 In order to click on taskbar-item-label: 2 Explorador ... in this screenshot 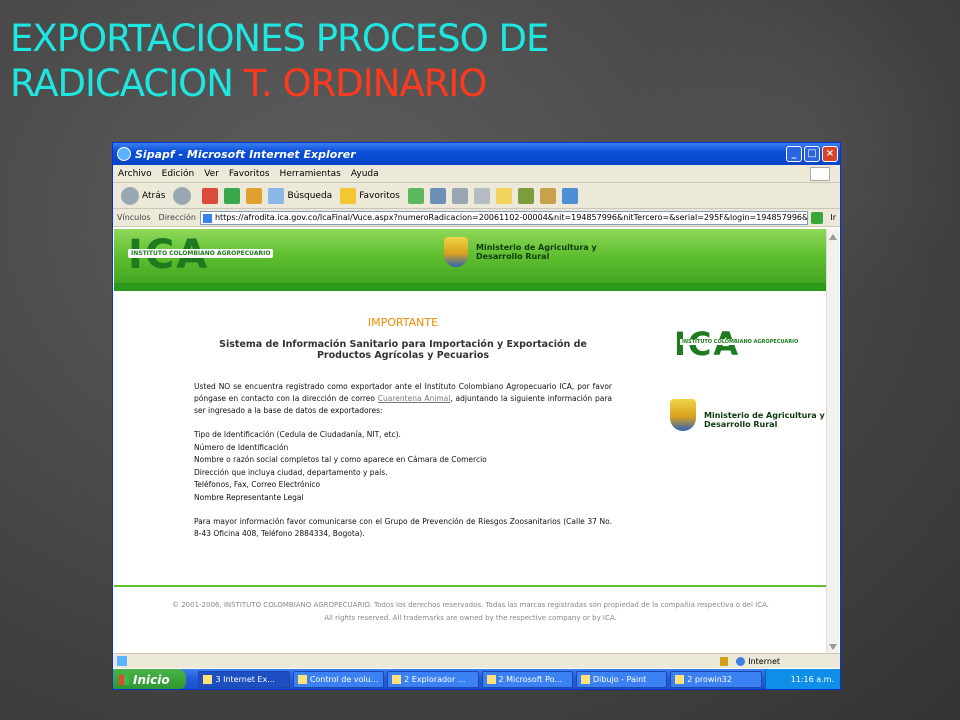, I will do `click(435, 679)`.